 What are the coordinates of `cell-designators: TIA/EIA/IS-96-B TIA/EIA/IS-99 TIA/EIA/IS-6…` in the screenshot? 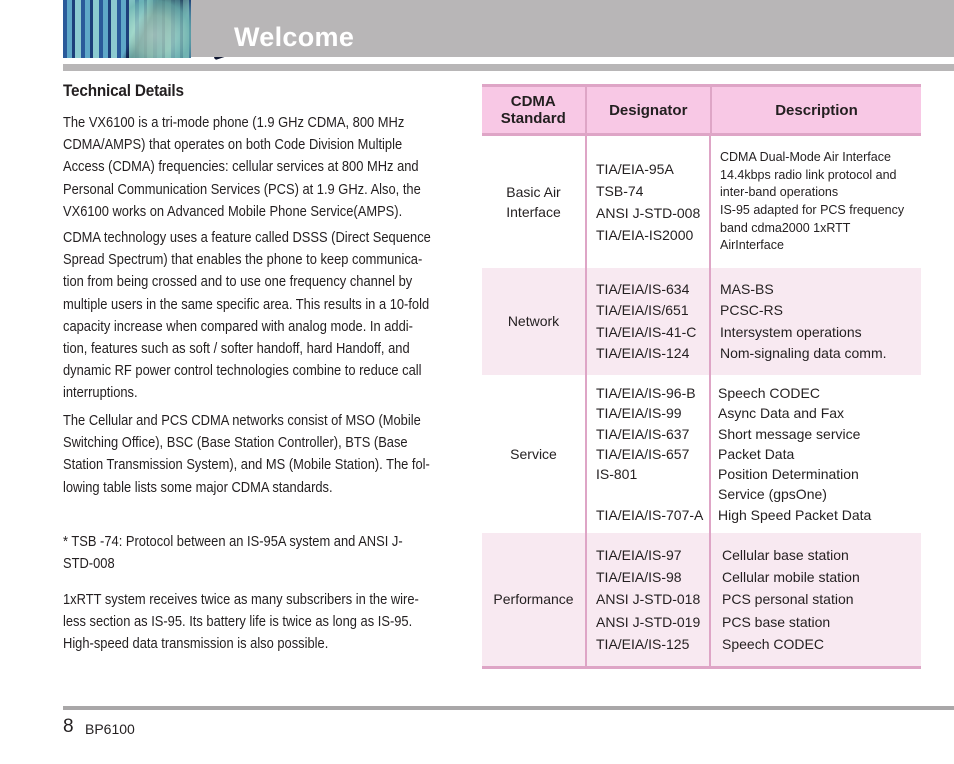 It's located at (649, 453).